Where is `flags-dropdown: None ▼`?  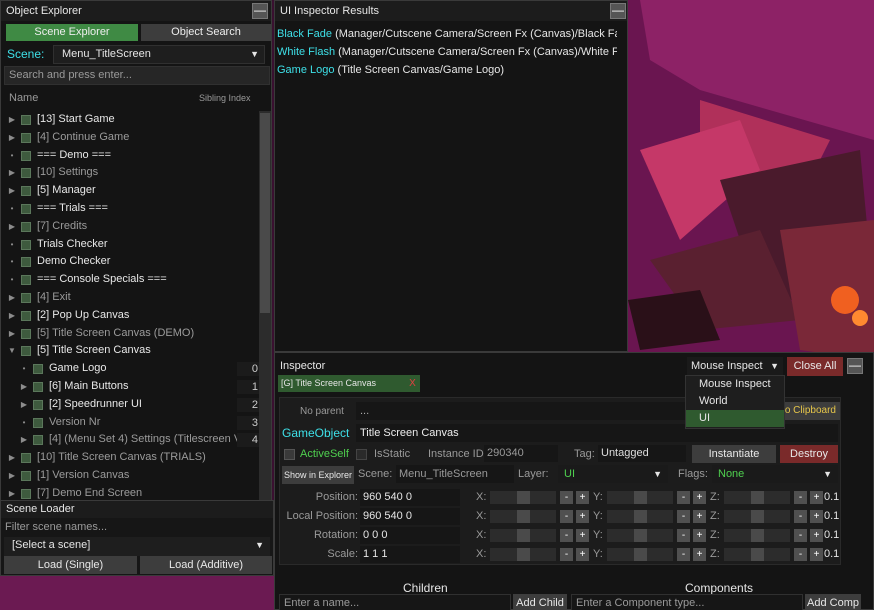
flags-dropdown: None ▼ is located at coordinates (775, 474).